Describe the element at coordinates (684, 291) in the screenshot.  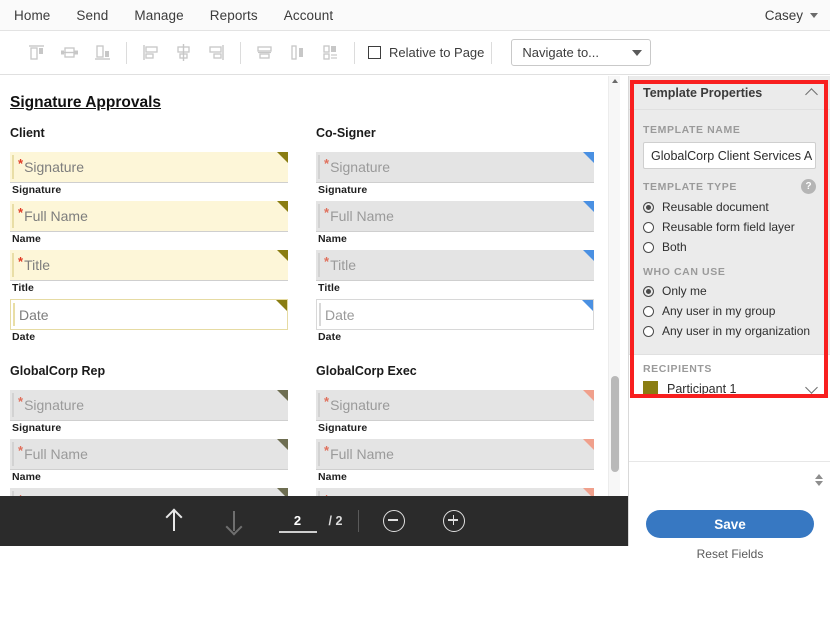
I see `radio-label: Only me` at that location.